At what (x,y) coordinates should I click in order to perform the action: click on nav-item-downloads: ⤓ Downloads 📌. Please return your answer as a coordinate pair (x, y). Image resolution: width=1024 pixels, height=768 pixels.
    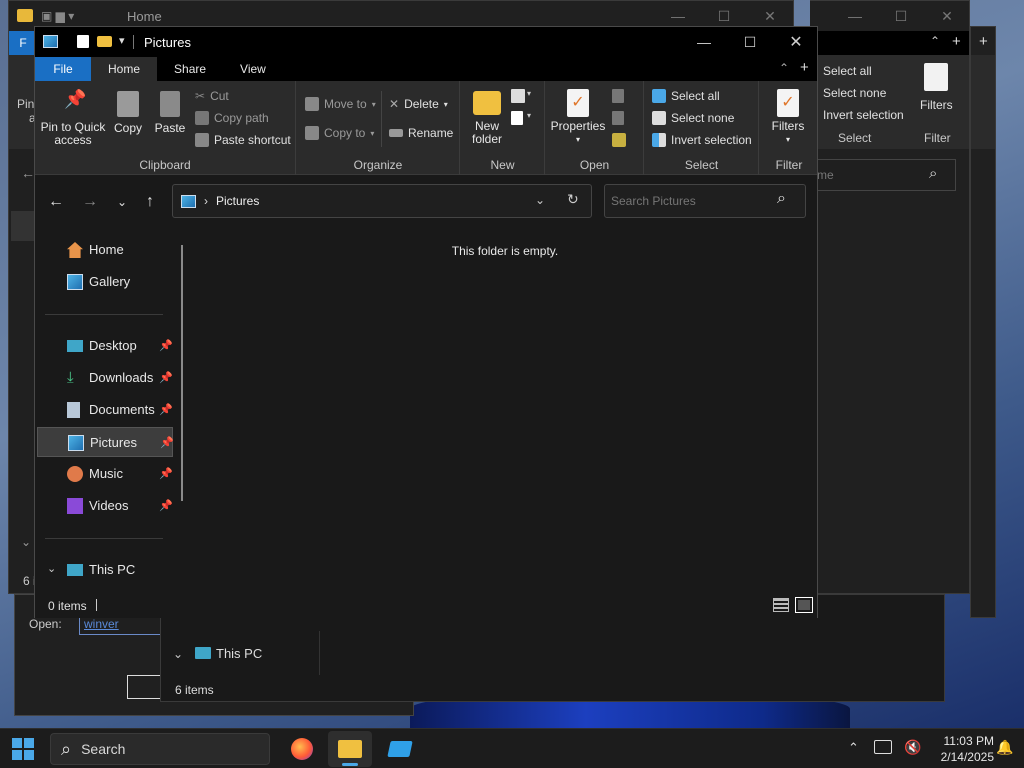
    Looking at the image, I should click on (105, 378).